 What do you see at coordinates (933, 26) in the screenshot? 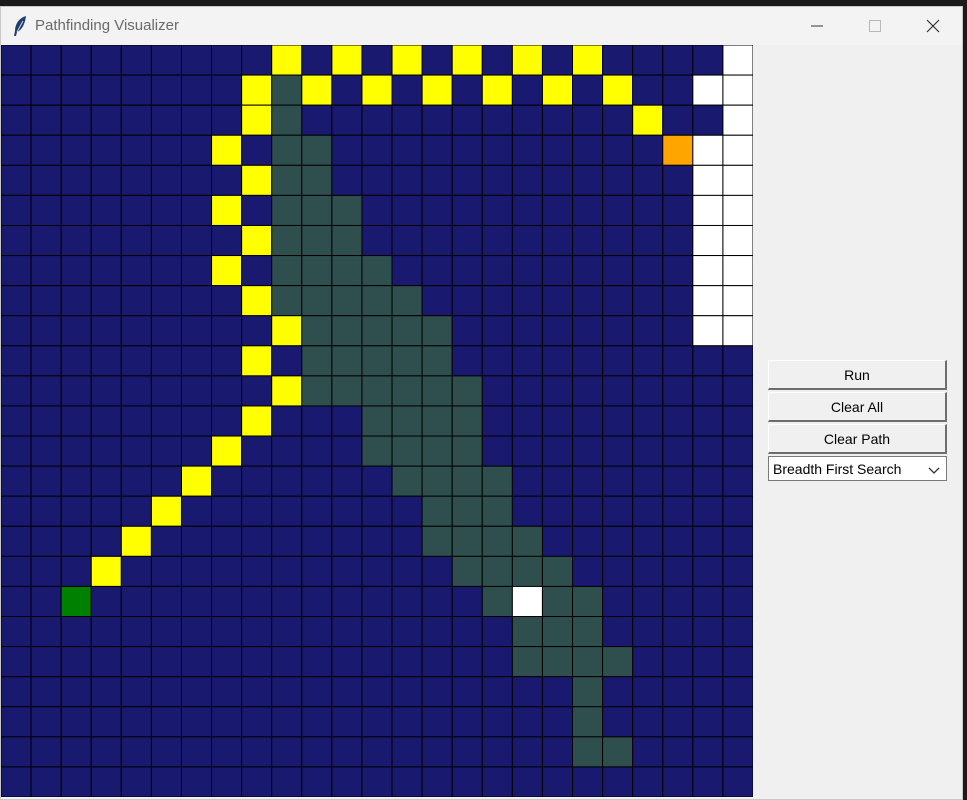
I see `close-button` at bounding box center [933, 26].